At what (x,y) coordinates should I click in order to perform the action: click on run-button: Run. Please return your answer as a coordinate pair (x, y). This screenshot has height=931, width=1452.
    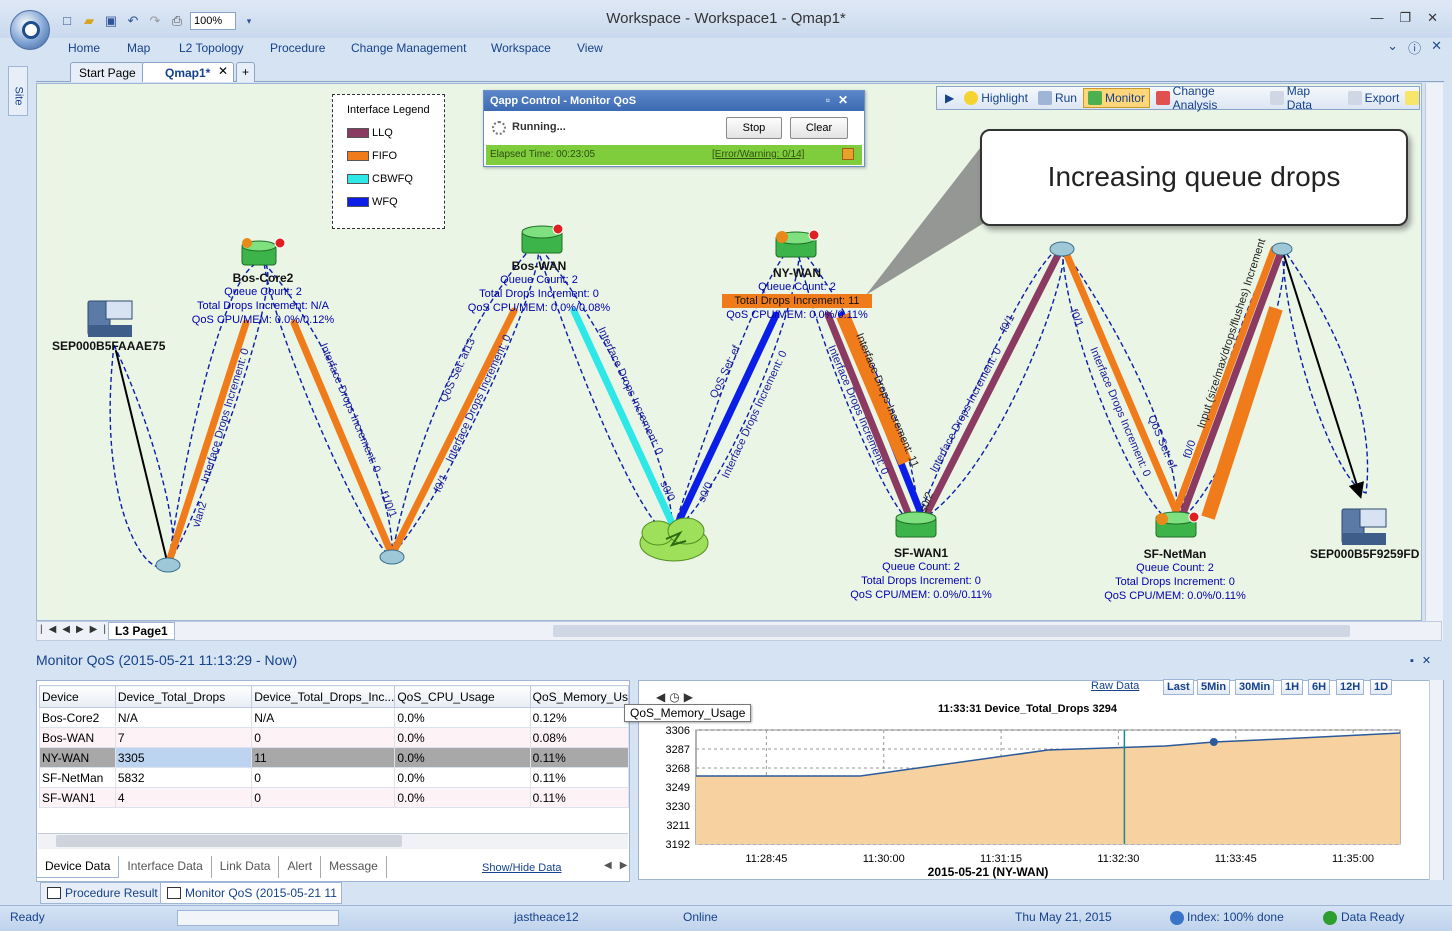
    Looking at the image, I should click on (1057, 98).